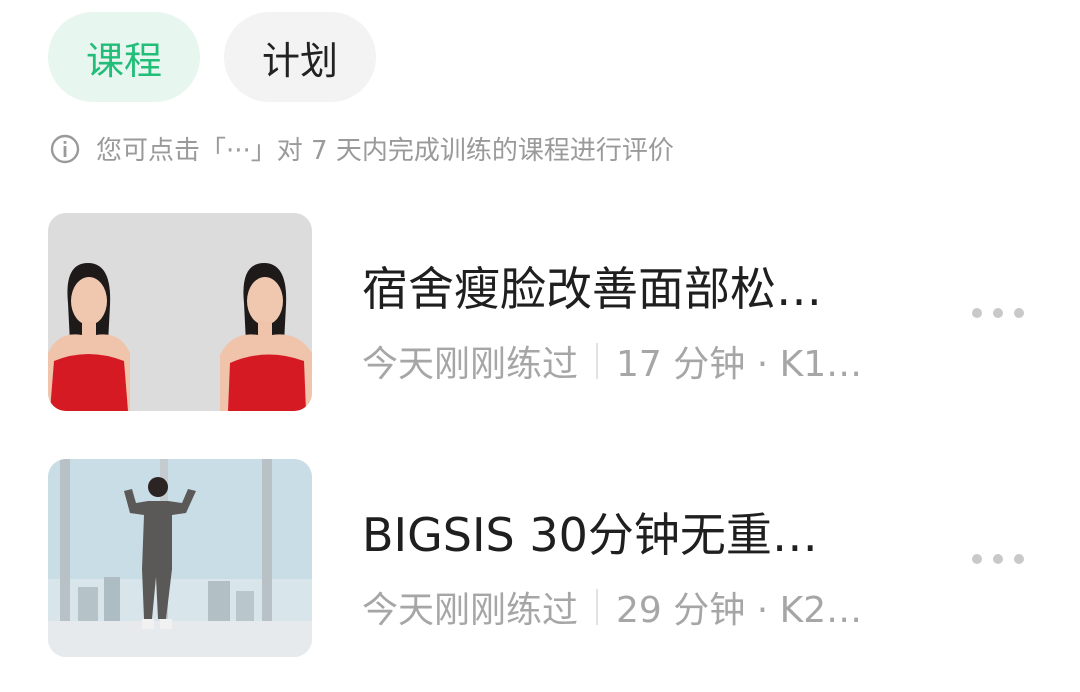 This screenshot has height=692, width=1080. I want to click on tab-plans: 计划, so click(300, 57).